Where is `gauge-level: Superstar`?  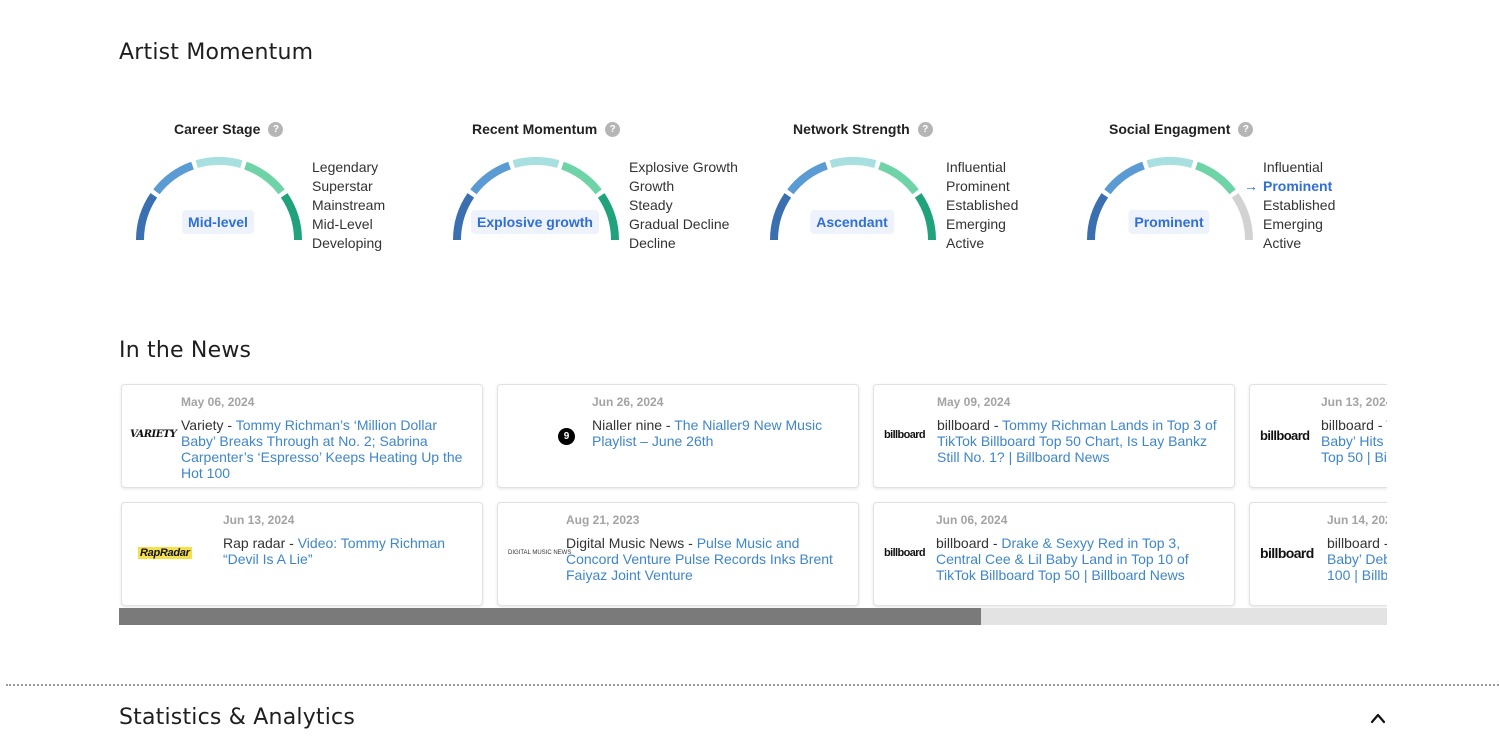
gauge-level: Superstar is located at coordinates (342, 186).